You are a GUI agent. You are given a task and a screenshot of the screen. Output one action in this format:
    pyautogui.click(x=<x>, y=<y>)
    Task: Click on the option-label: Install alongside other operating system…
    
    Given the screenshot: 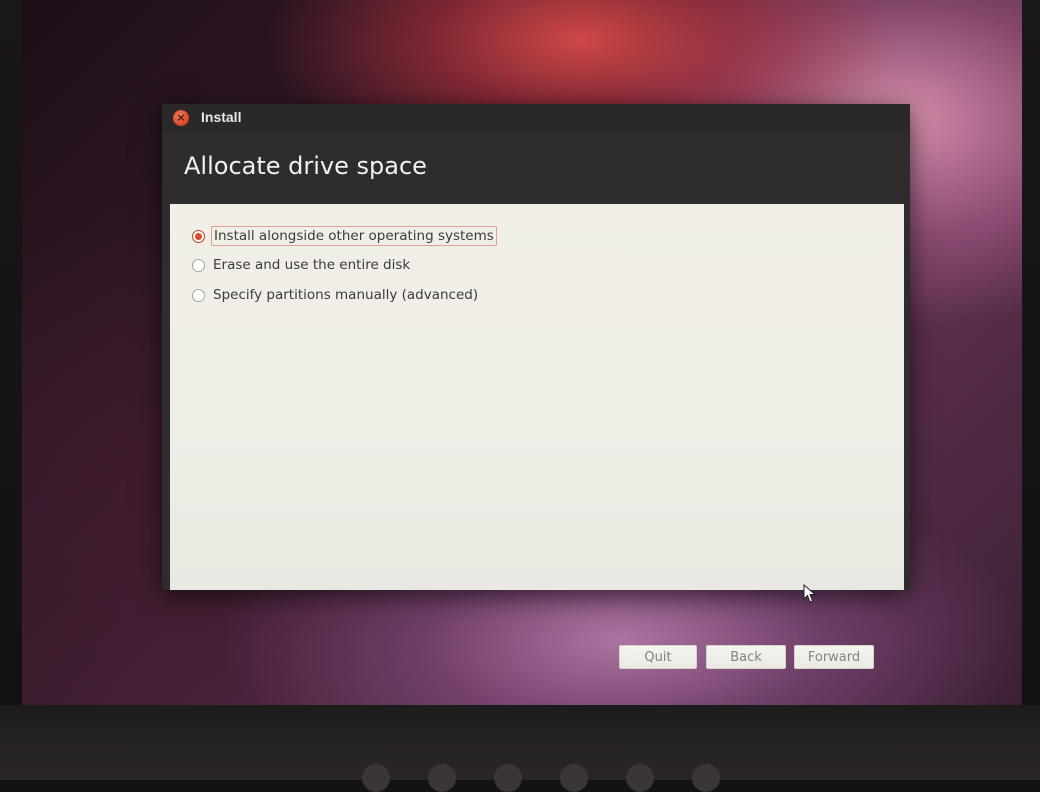 What is the action you would take?
    pyautogui.click(x=354, y=236)
    